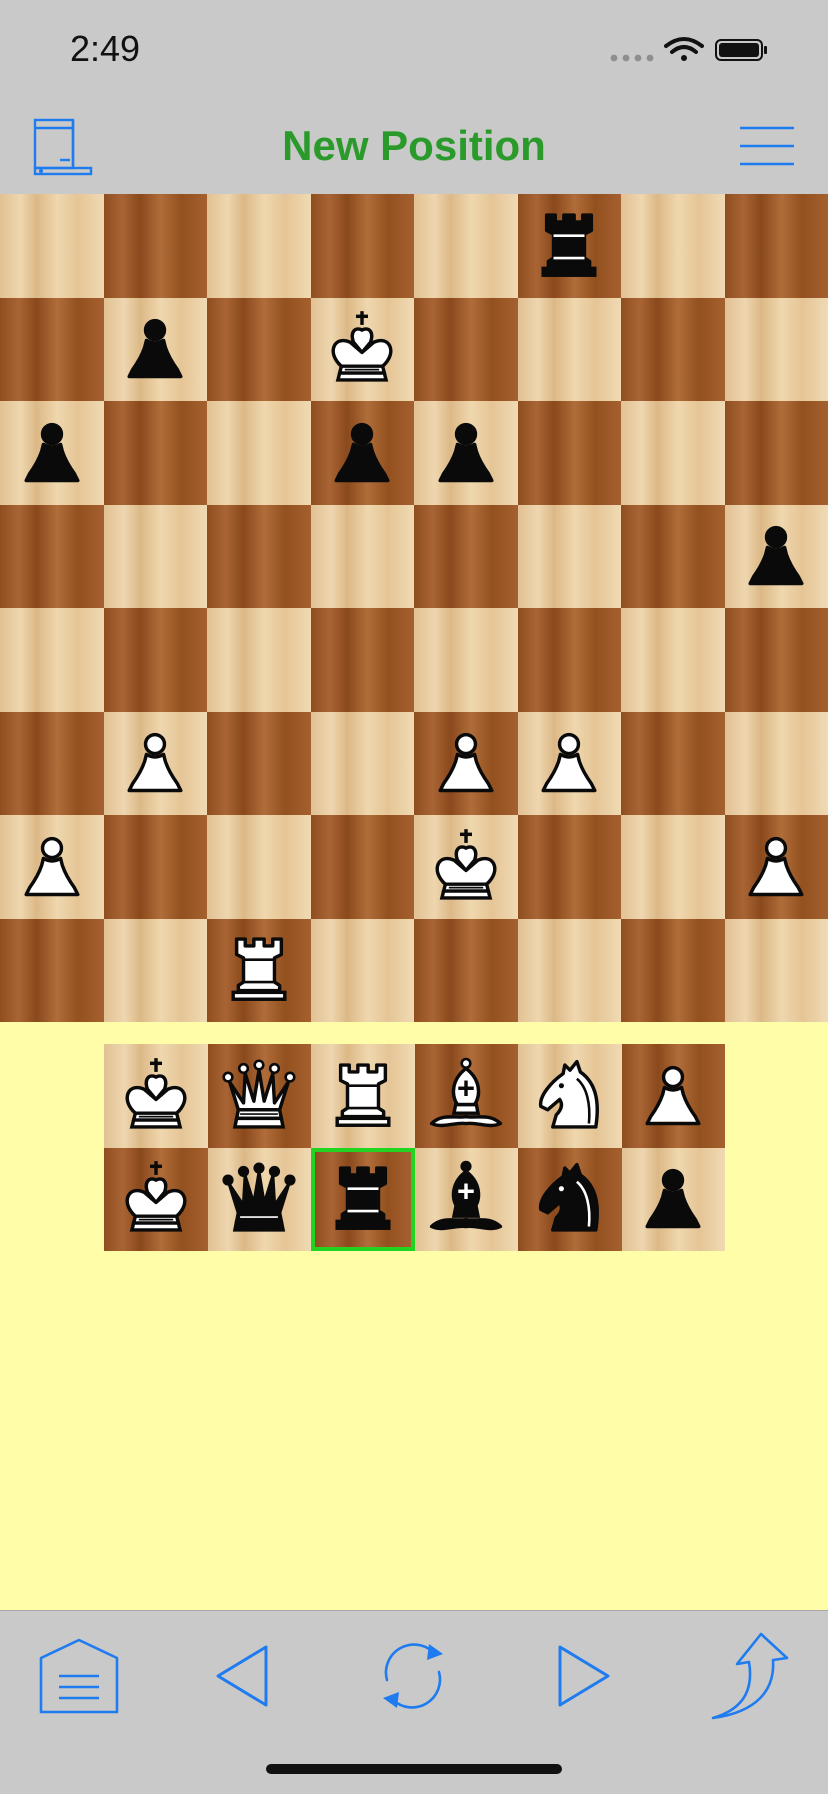 The height and width of the screenshot is (1794, 828). Describe the element at coordinates (466, 350) in the screenshot. I see `board-square-e7` at that location.